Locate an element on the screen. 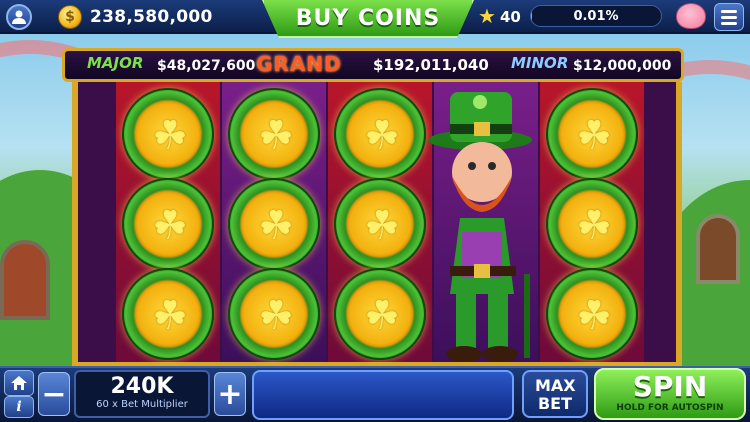  level-progress-text: 0.01% is located at coordinates (596, 16).